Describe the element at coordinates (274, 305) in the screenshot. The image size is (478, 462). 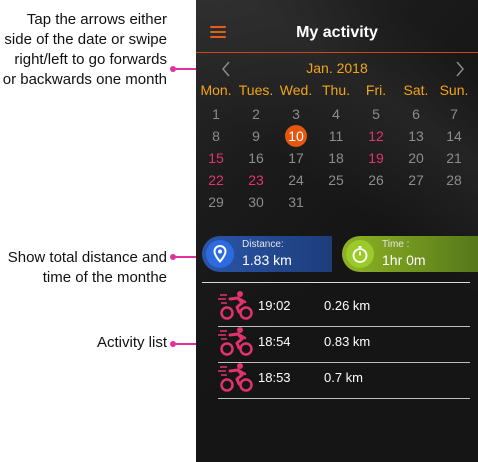
I see `activity-time: 19:02` at that location.